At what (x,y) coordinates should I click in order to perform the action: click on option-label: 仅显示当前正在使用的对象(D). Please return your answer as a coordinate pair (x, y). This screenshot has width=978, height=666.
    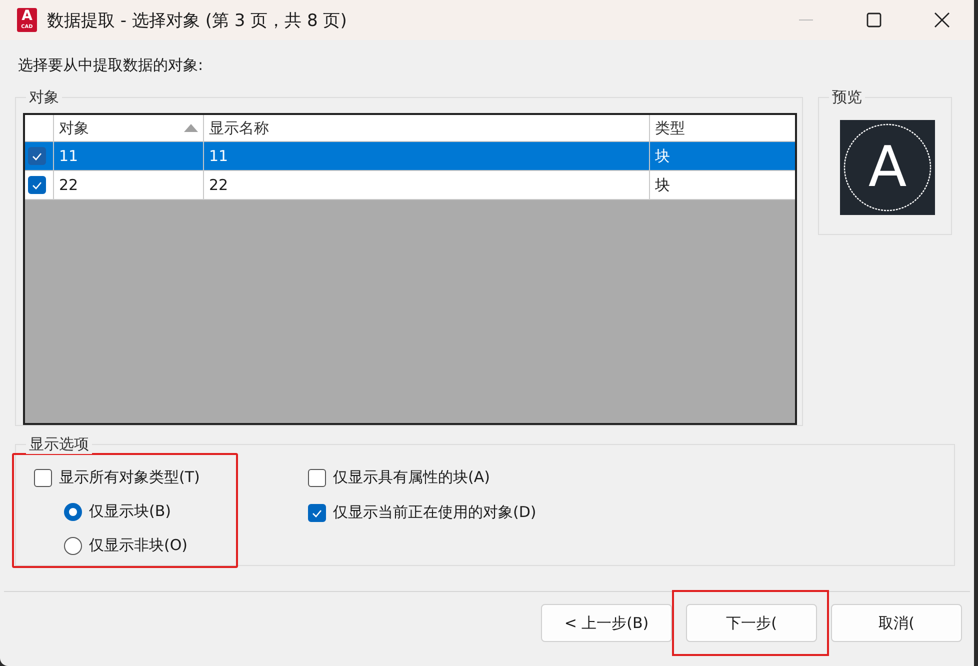
    Looking at the image, I should click on (434, 512).